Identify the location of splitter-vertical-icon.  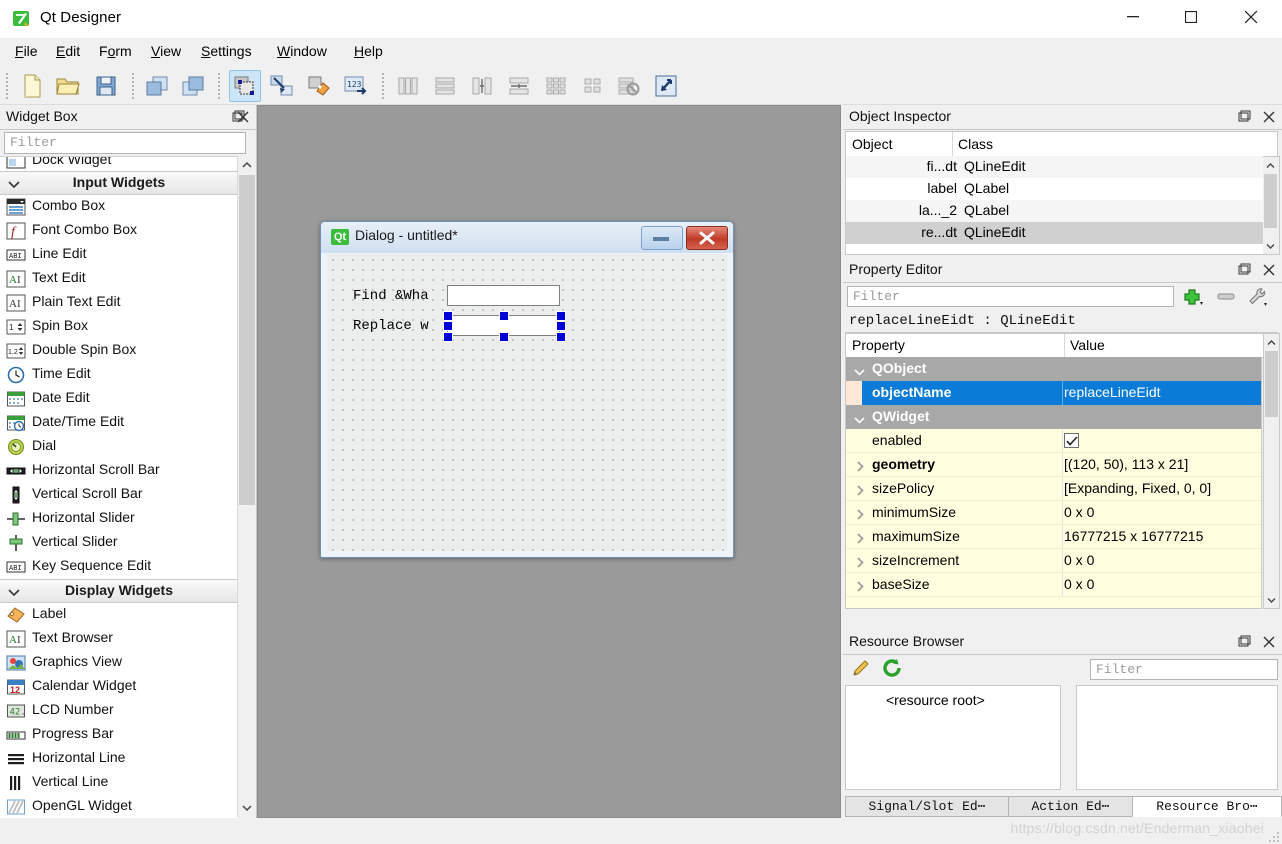
(519, 86).